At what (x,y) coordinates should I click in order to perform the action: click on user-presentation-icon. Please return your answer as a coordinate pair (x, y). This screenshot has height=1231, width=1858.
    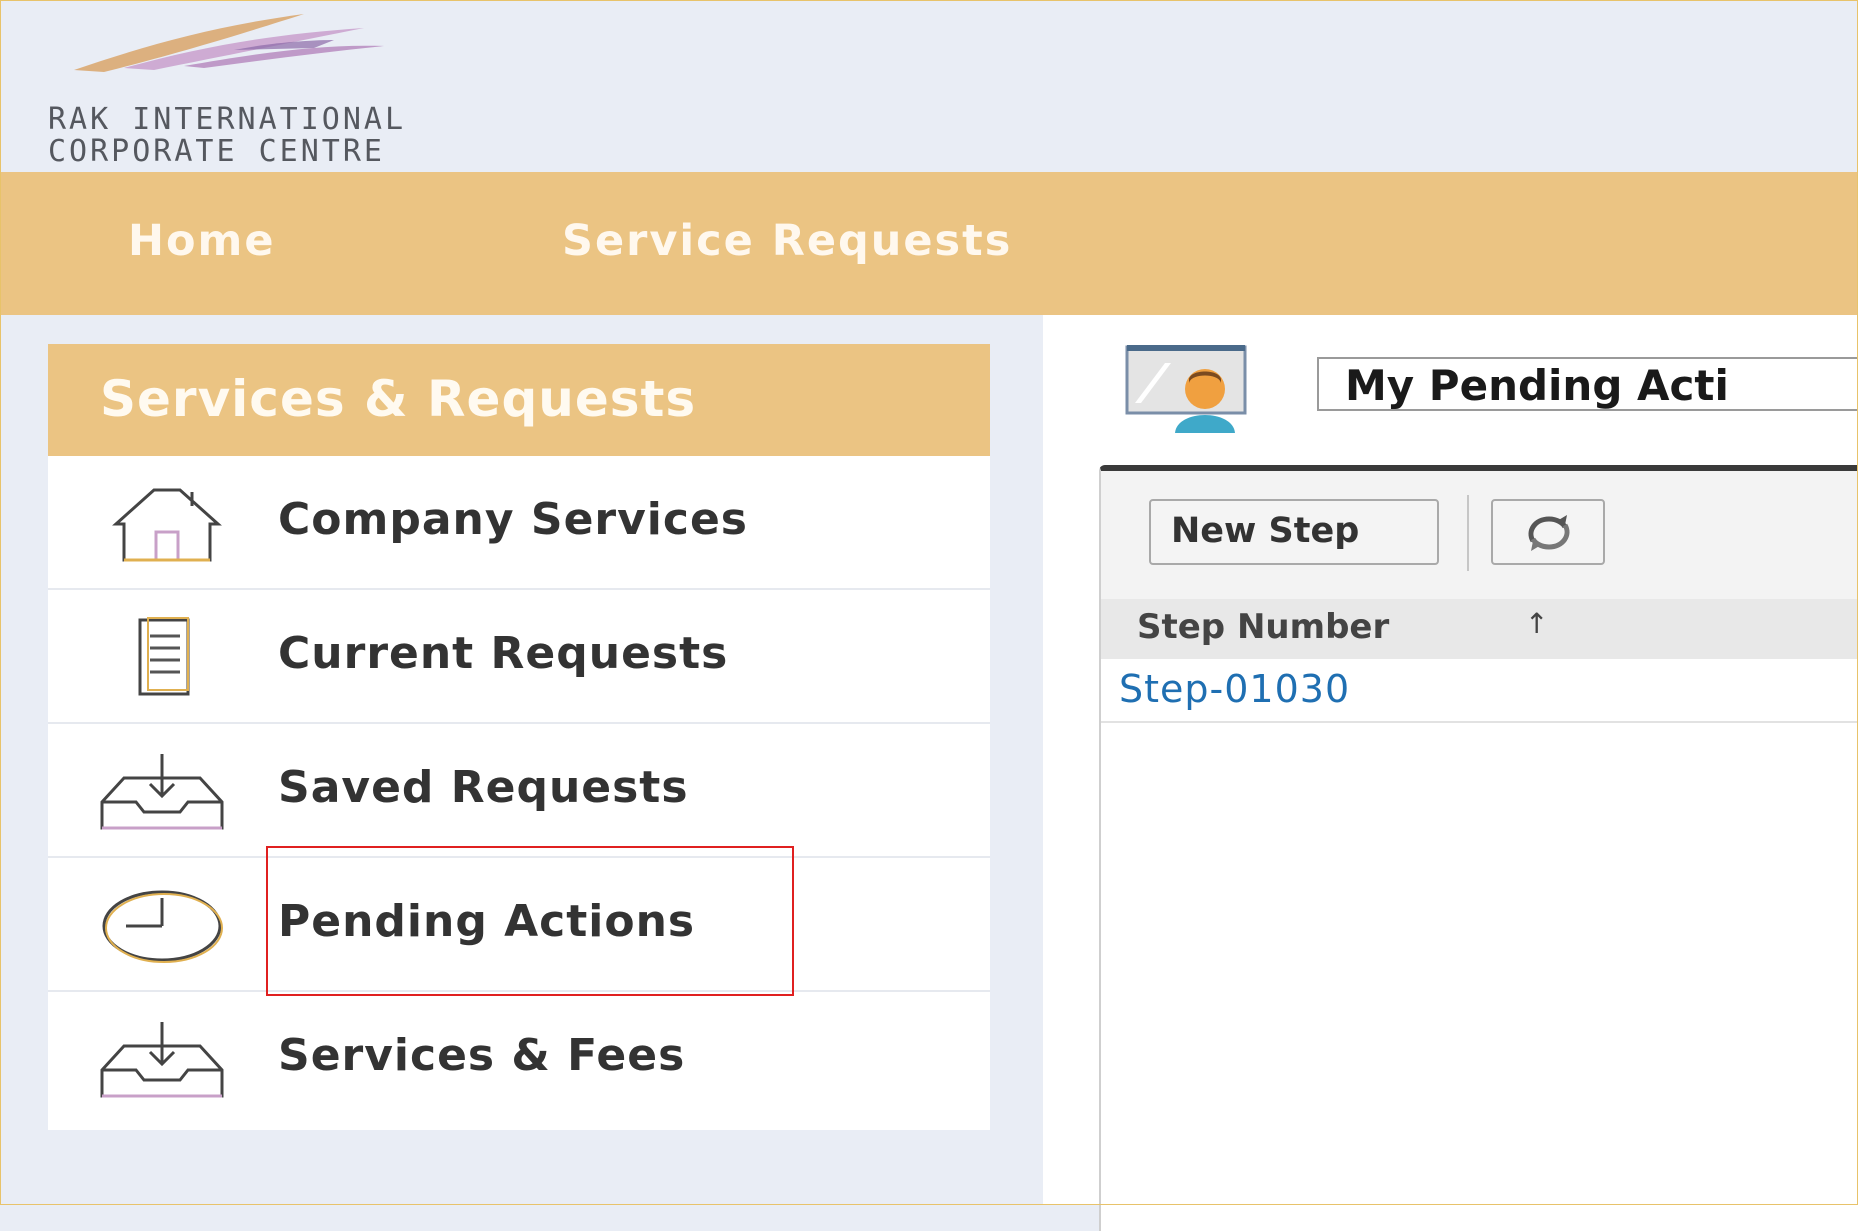
    Looking at the image, I should click on (1186, 389).